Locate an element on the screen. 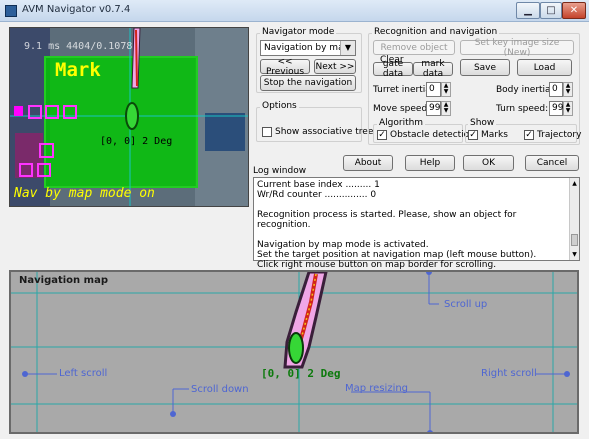 This screenshot has width=589, height=439. algorithm-legend: Algorithm is located at coordinates (401, 123).